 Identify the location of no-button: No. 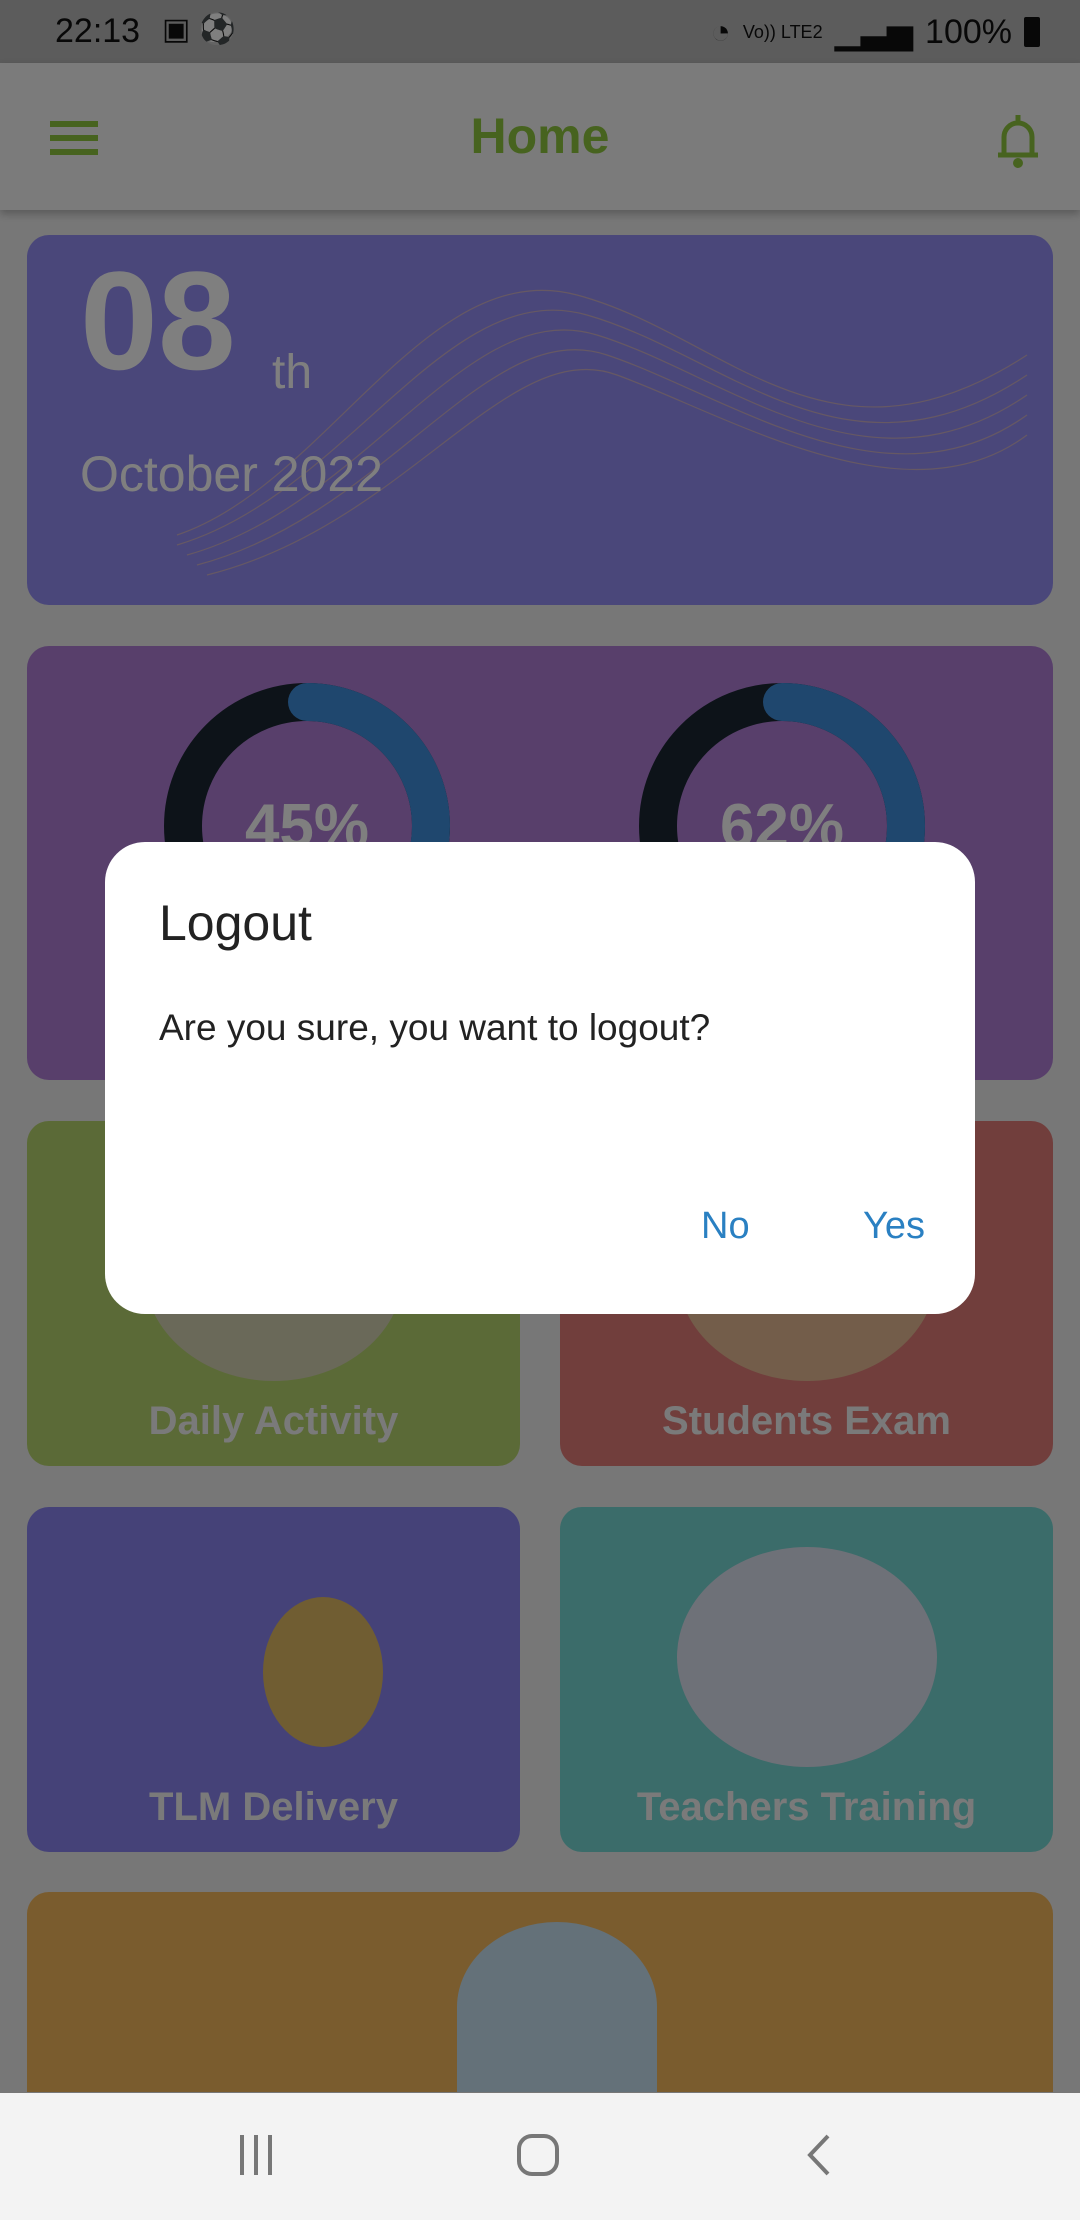
(725, 1226).